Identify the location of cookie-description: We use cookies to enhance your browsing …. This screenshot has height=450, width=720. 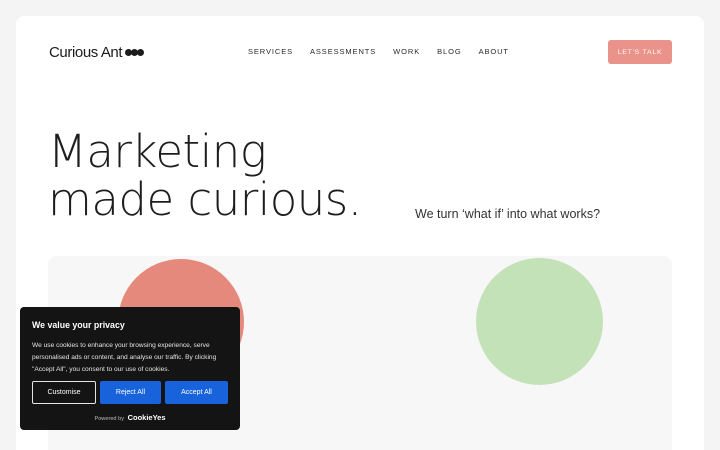
(124, 357).